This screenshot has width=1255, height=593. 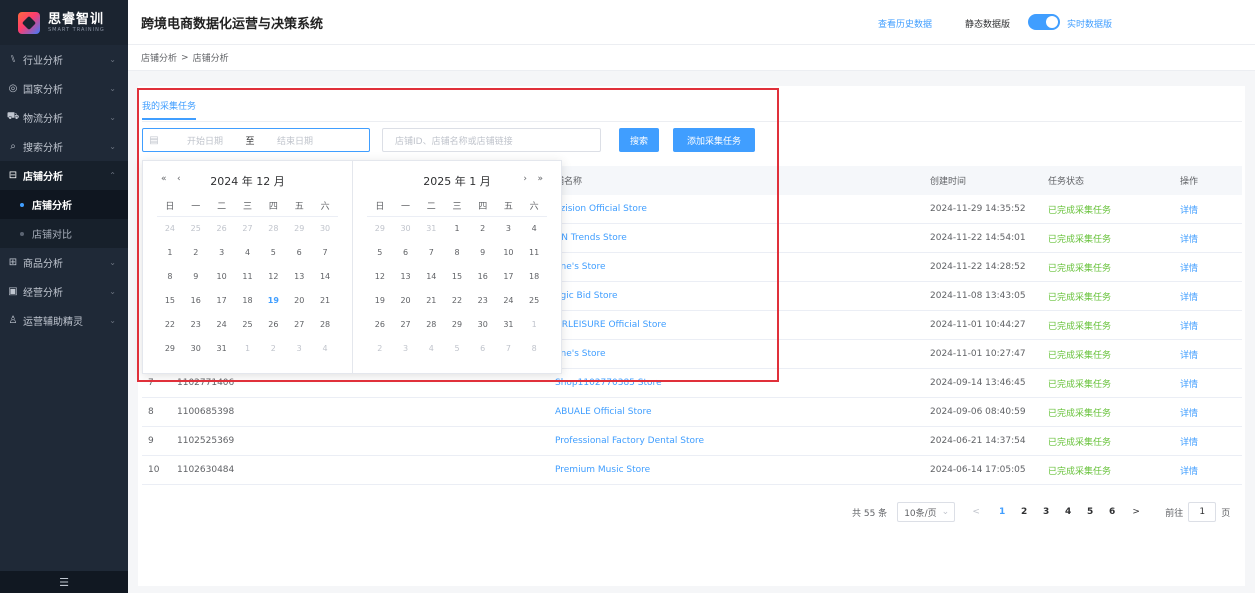 I want to click on prev-month-button: ‹, so click(x=179, y=179).